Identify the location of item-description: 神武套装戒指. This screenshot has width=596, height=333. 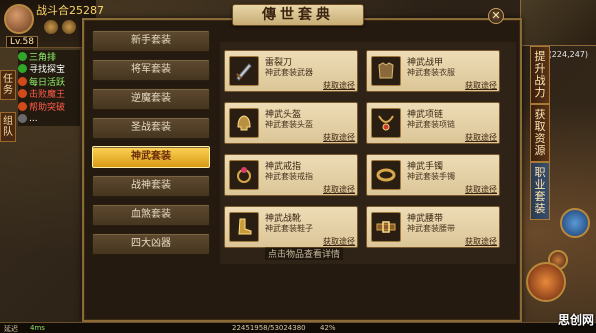
(289, 176).